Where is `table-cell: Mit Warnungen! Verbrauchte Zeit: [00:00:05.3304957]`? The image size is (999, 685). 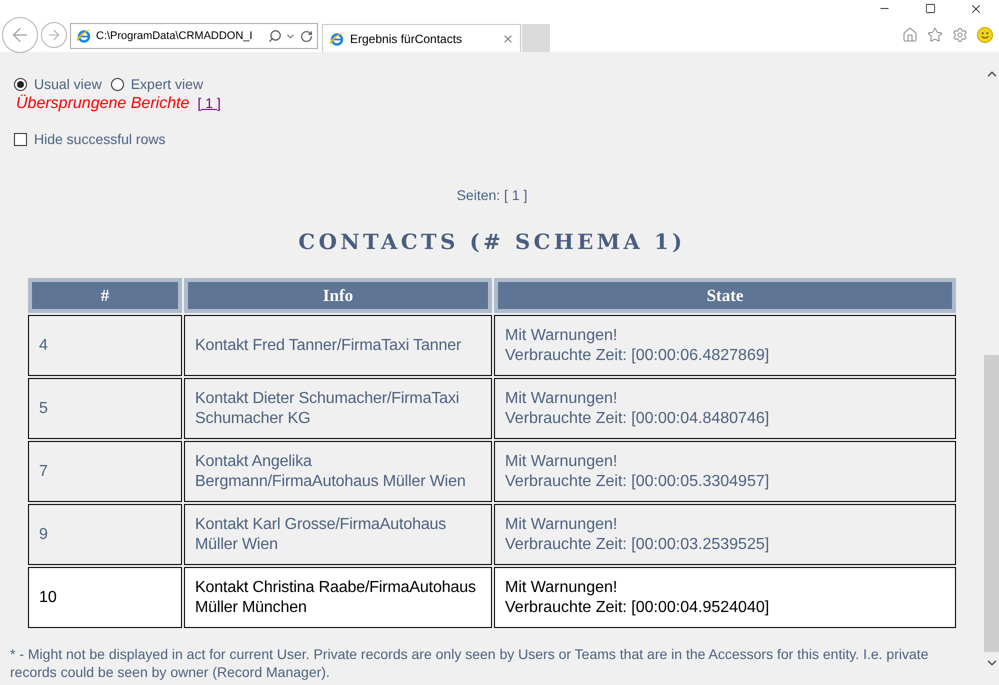
table-cell: Mit Warnungen! Verbrauchte Zeit: [00:00:05.3304957] is located at coordinates (725, 471).